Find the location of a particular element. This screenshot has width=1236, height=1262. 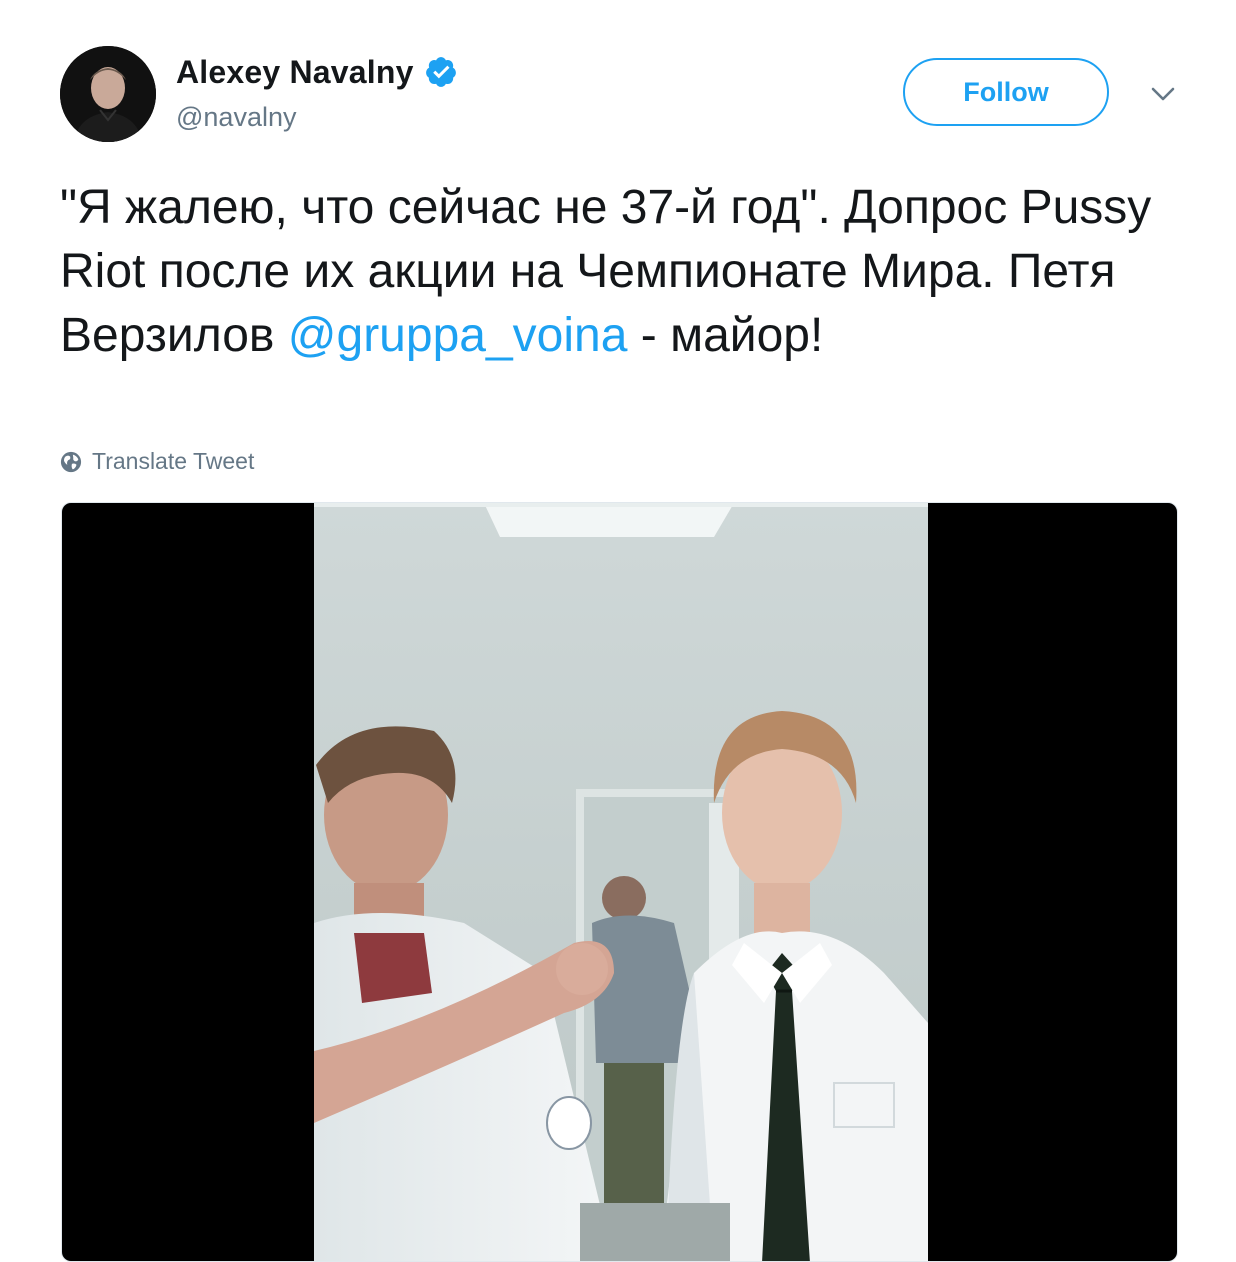

translate-tweet-link: Translate Tweet is located at coordinates (157, 461).